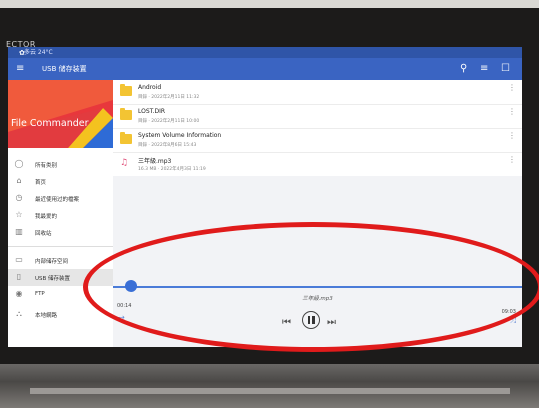 This screenshot has height=408, width=539. I want to click on app-bar: ≡ USB 储存装置 ⚲ ≡ ☐, so click(265, 69).